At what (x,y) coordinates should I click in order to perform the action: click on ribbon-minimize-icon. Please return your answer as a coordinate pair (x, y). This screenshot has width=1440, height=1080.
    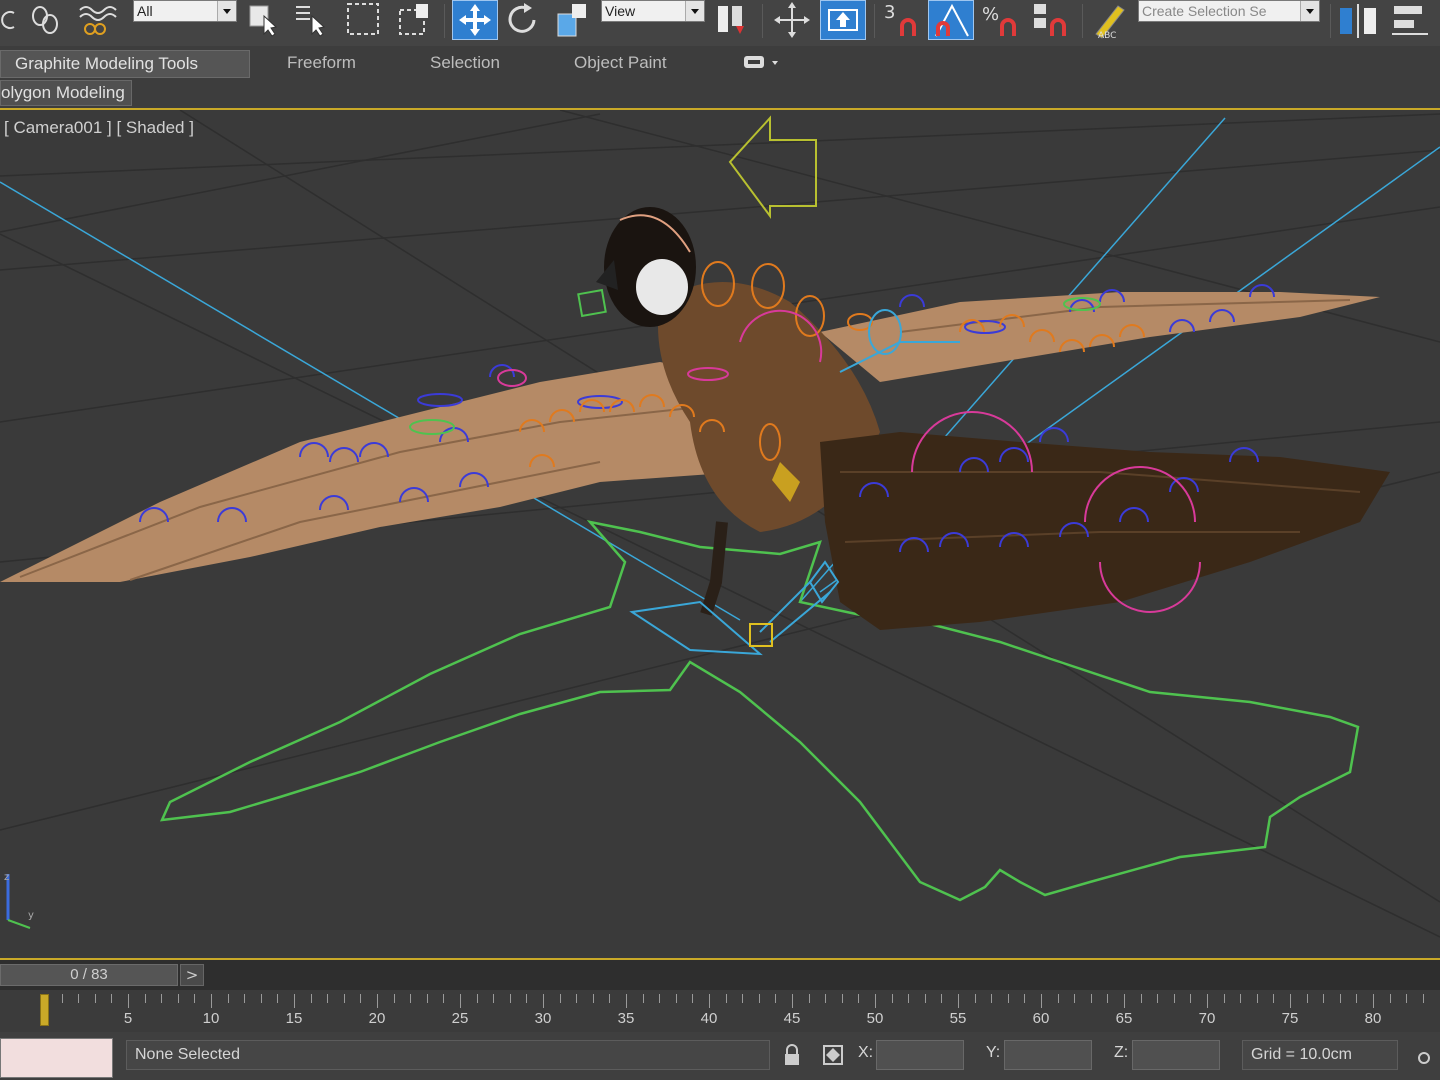
    Looking at the image, I should click on (762, 66).